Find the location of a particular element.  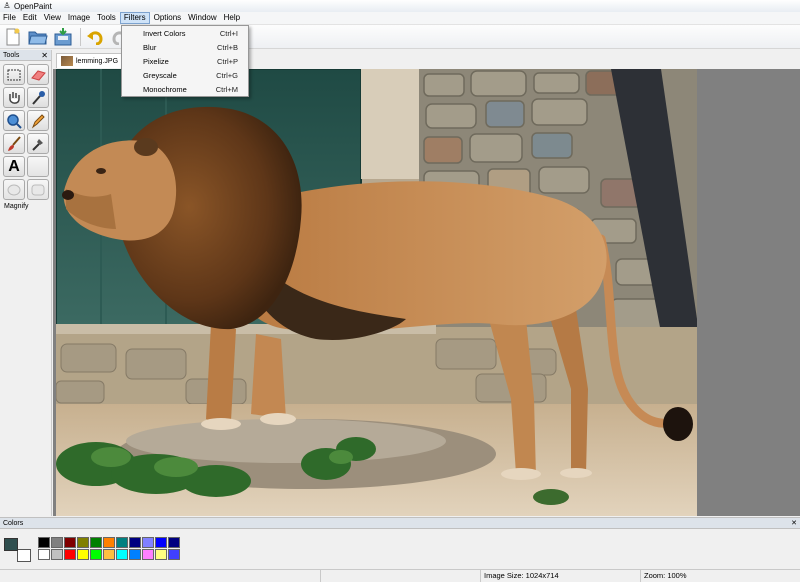

brush-tool is located at coordinates (14, 143).